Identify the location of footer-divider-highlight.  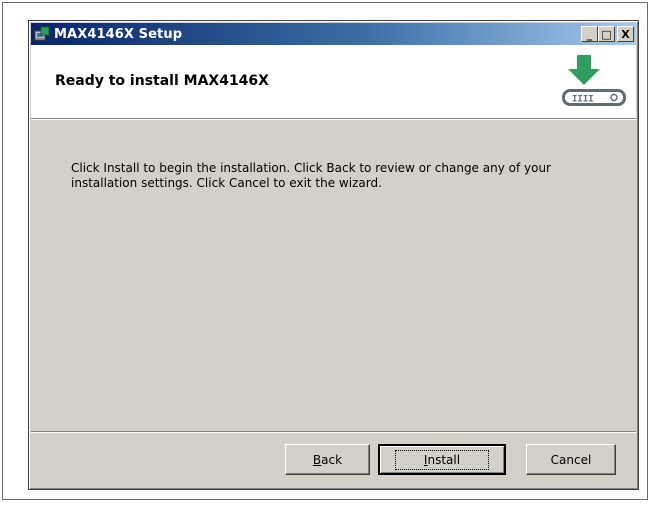
(333, 432).